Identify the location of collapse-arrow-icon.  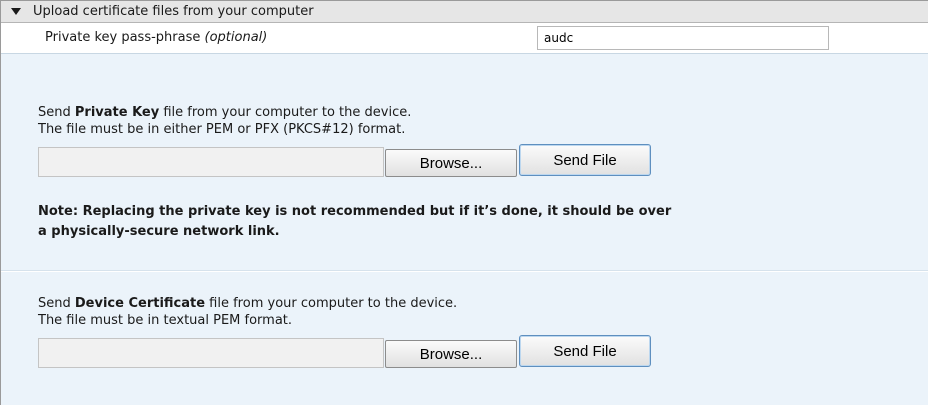
(16, 11).